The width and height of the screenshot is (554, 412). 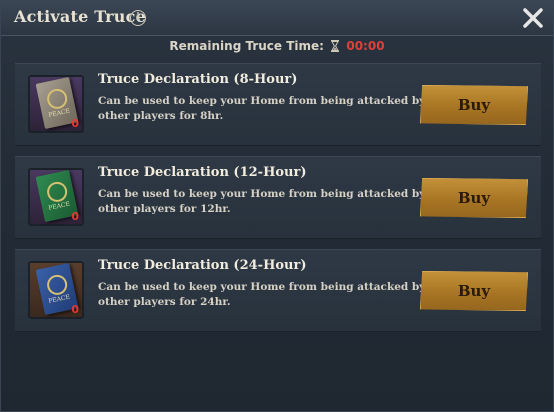 I want to click on dialog-titlebar: Activate Truce i, so click(x=277, y=18).